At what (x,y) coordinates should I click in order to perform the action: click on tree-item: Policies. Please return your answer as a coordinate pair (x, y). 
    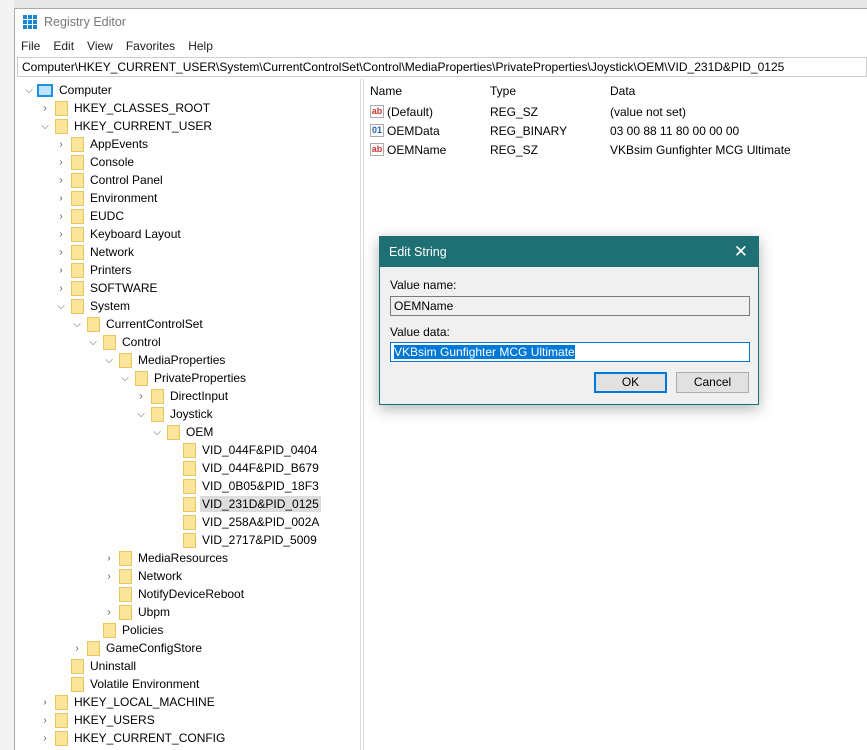
    Looking at the image, I should click on (126, 630).